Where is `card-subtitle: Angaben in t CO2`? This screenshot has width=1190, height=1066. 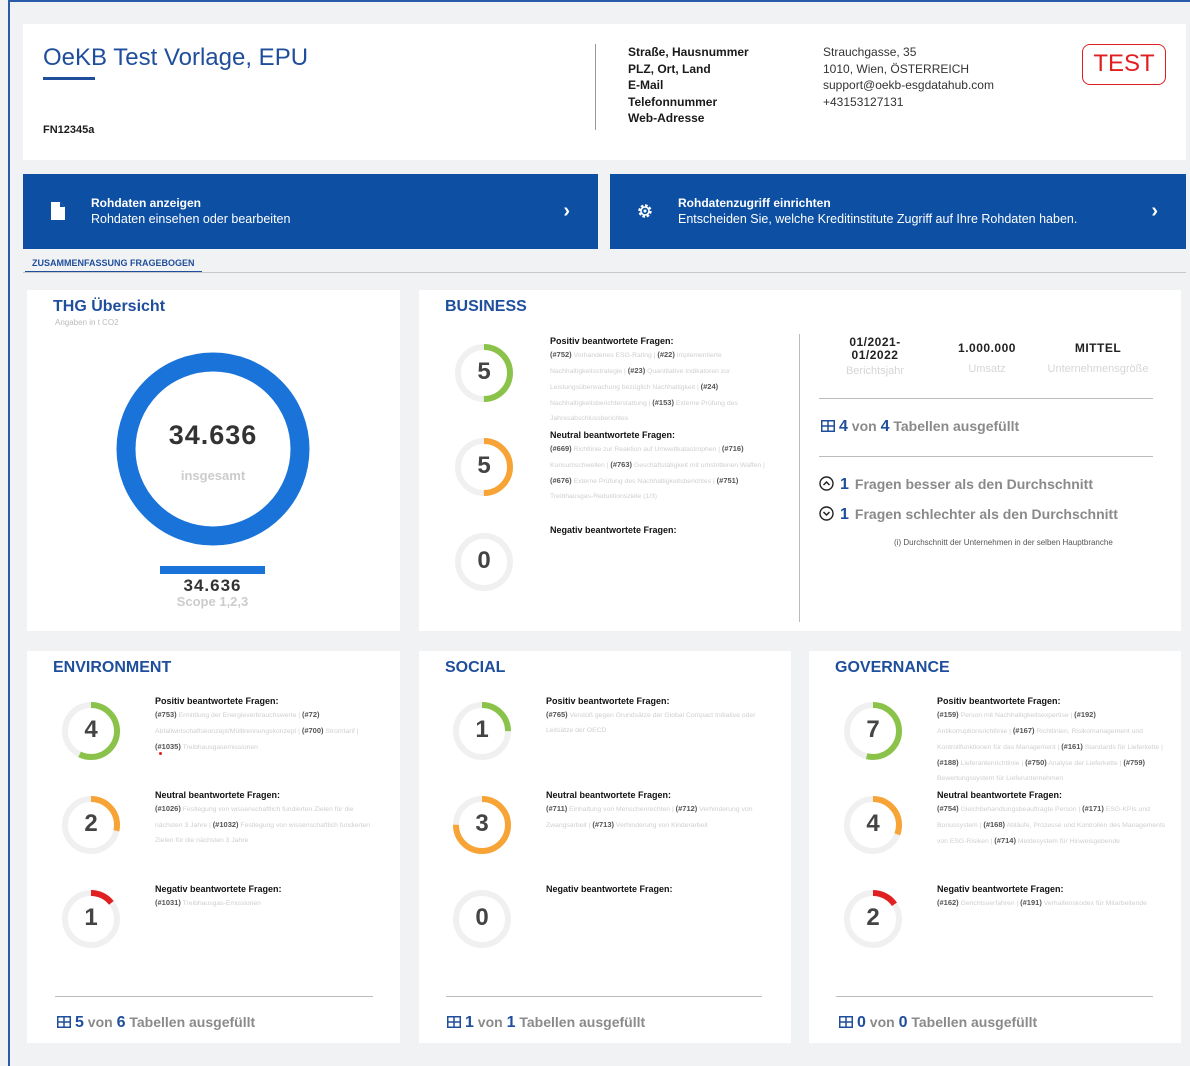 card-subtitle: Angaben in t CO2 is located at coordinates (87, 322).